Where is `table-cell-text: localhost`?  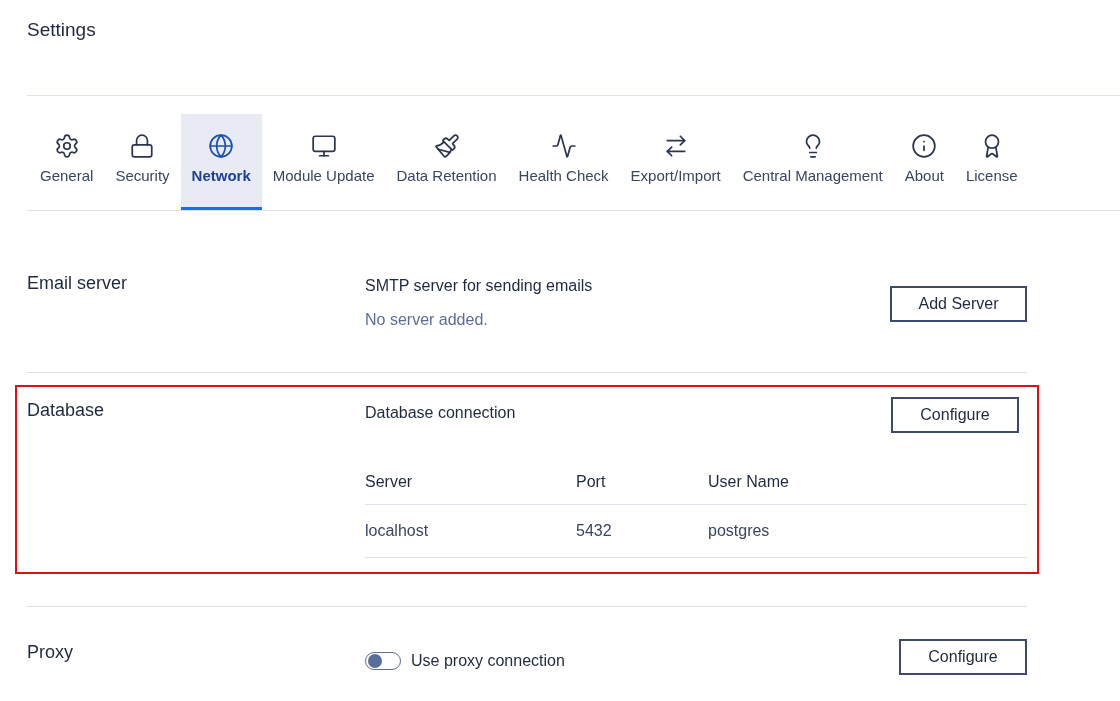 table-cell-text: localhost is located at coordinates (397, 531).